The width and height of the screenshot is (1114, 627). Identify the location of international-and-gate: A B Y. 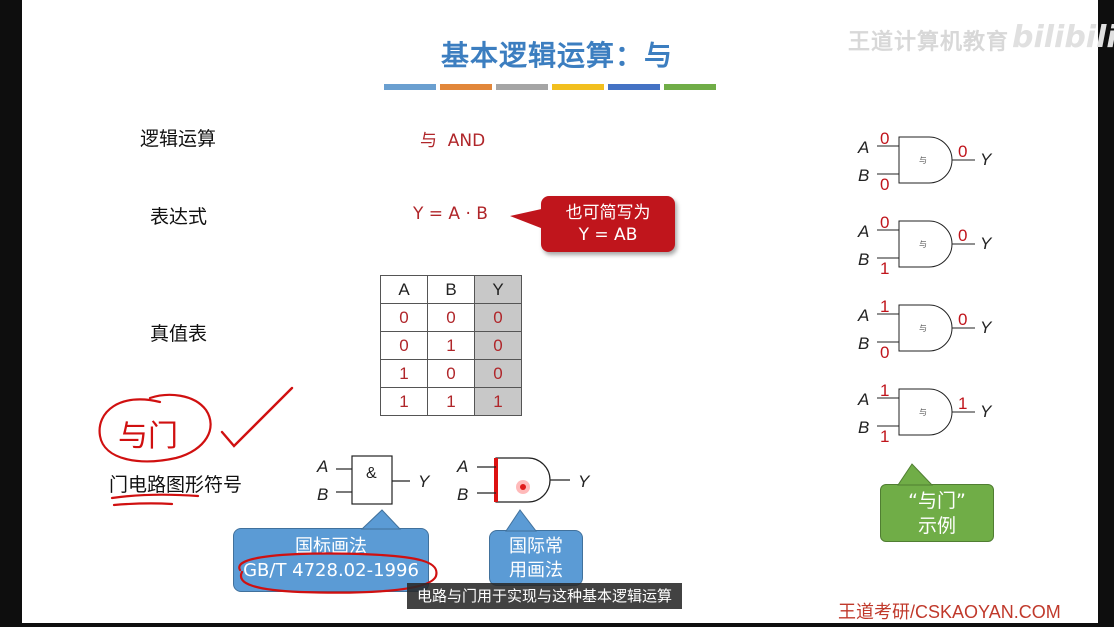
(523, 480).